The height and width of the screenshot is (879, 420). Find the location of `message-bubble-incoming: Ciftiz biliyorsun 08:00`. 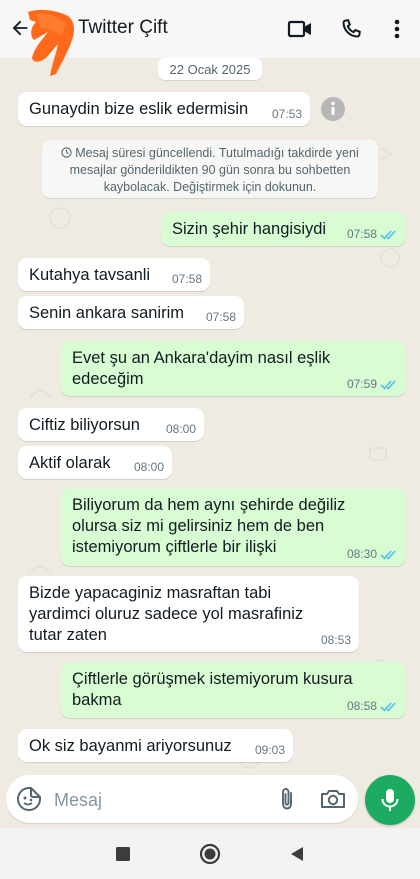

message-bubble-incoming: Ciftiz biliyorsun 08:00 is located at coordinates (111, 424).